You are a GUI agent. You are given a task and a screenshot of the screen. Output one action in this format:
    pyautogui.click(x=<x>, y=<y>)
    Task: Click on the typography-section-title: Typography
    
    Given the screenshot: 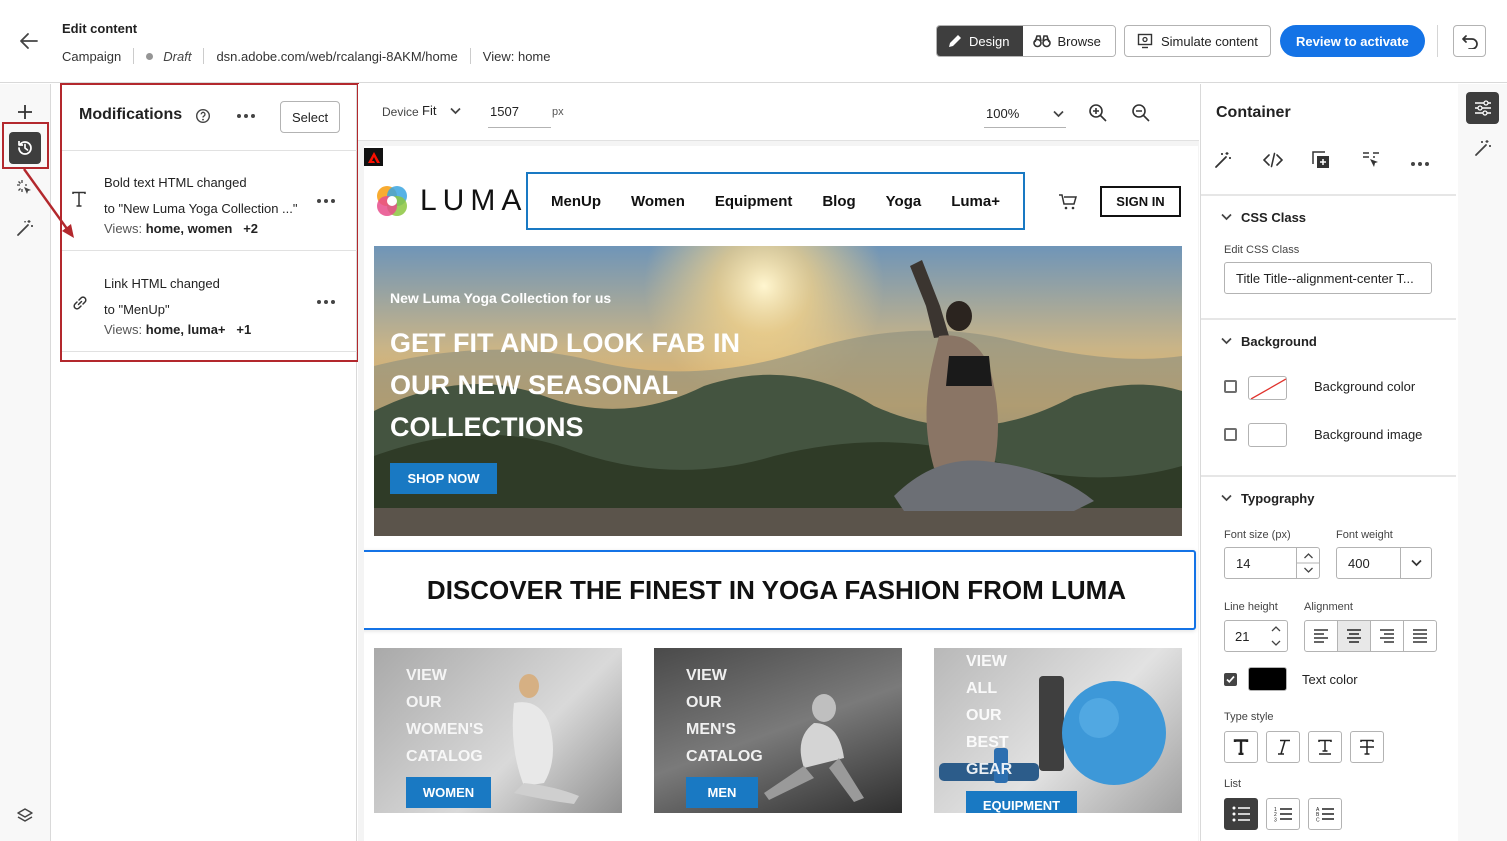 What is the action you would take?
    pyautogui.click(x=1277, y=498)
    